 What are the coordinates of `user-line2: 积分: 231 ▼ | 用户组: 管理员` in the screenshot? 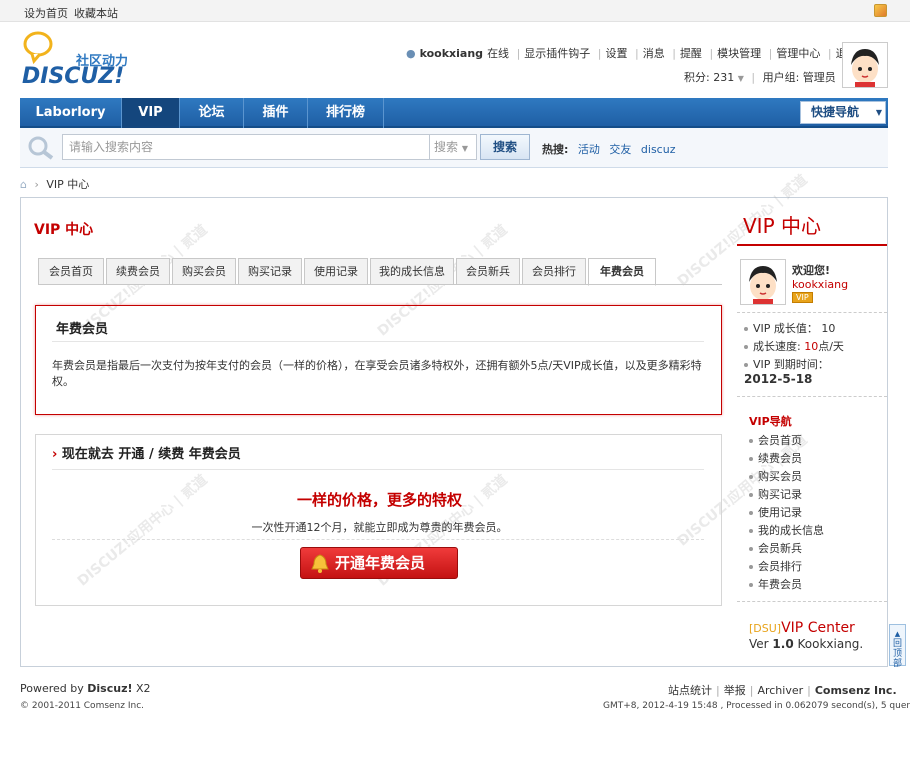 It's located at (760, 77).